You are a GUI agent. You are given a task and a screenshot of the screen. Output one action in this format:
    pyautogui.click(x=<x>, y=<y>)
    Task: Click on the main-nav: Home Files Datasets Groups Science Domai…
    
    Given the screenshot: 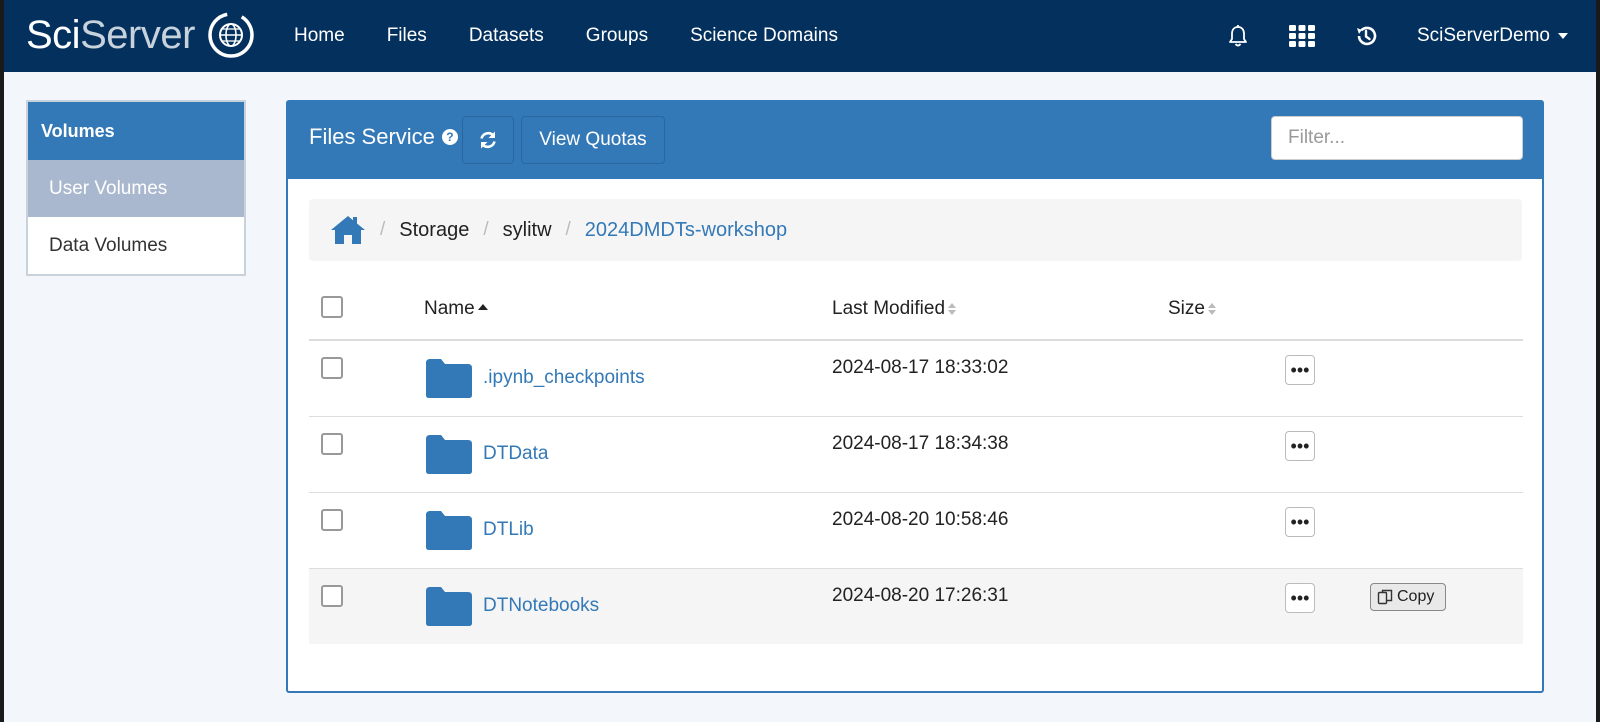 What is the action you would take?
    pyautogui.click(x=587, y=36)
    